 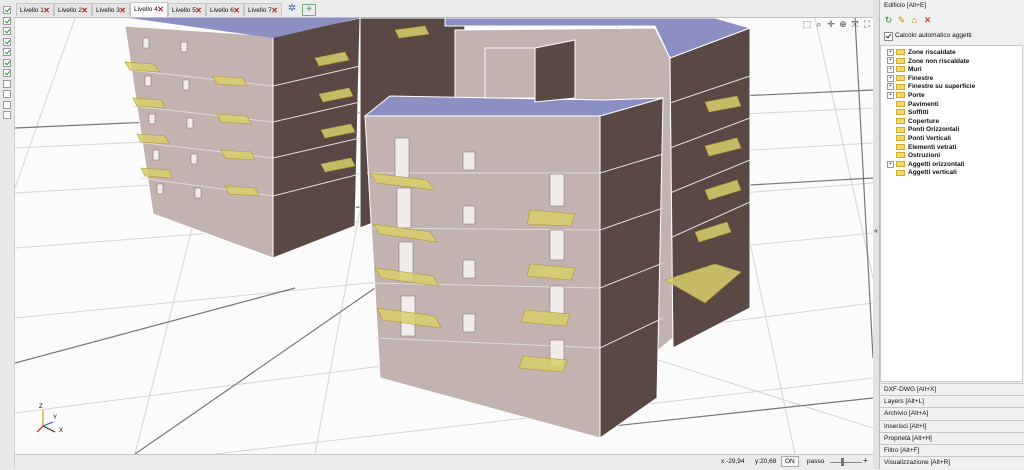 I want to click on collapse-panel-icon: «, so click(x=876, y=231).